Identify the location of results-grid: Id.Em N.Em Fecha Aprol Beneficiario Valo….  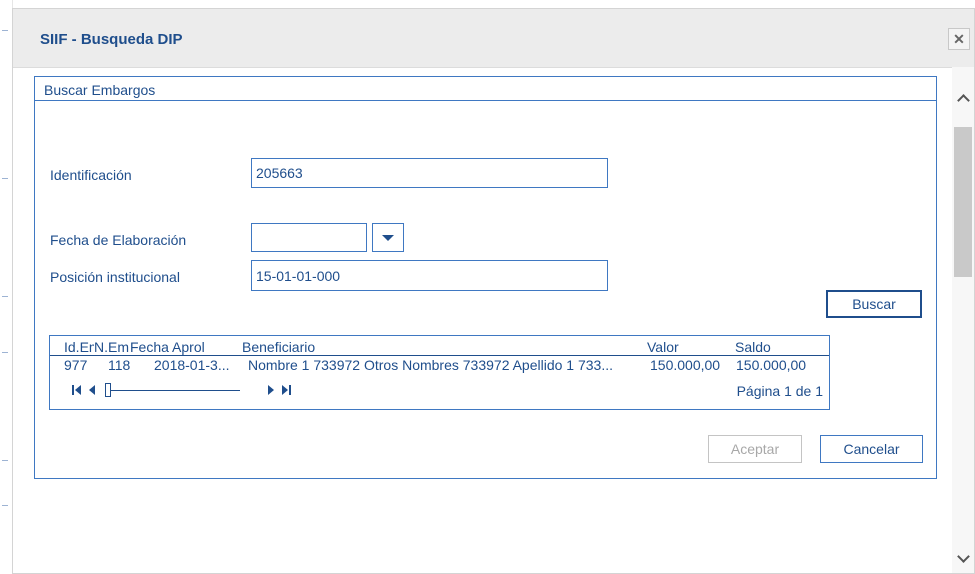
(439, 372).